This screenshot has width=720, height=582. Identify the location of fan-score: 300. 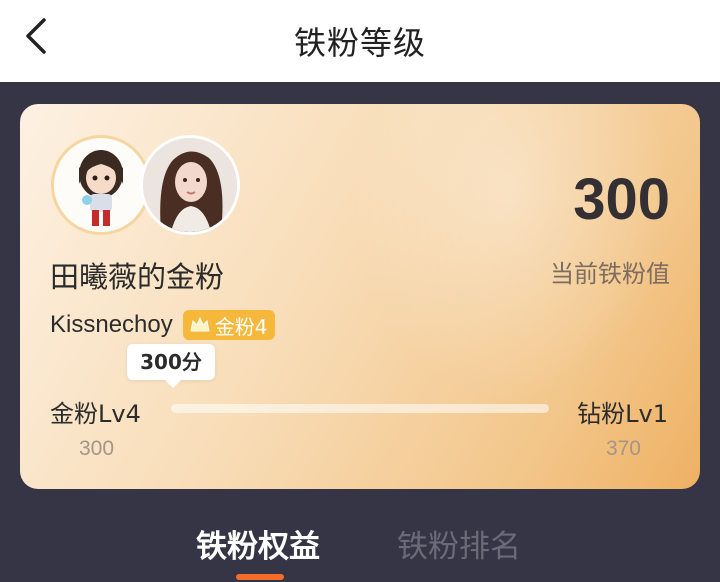
(621, 199).